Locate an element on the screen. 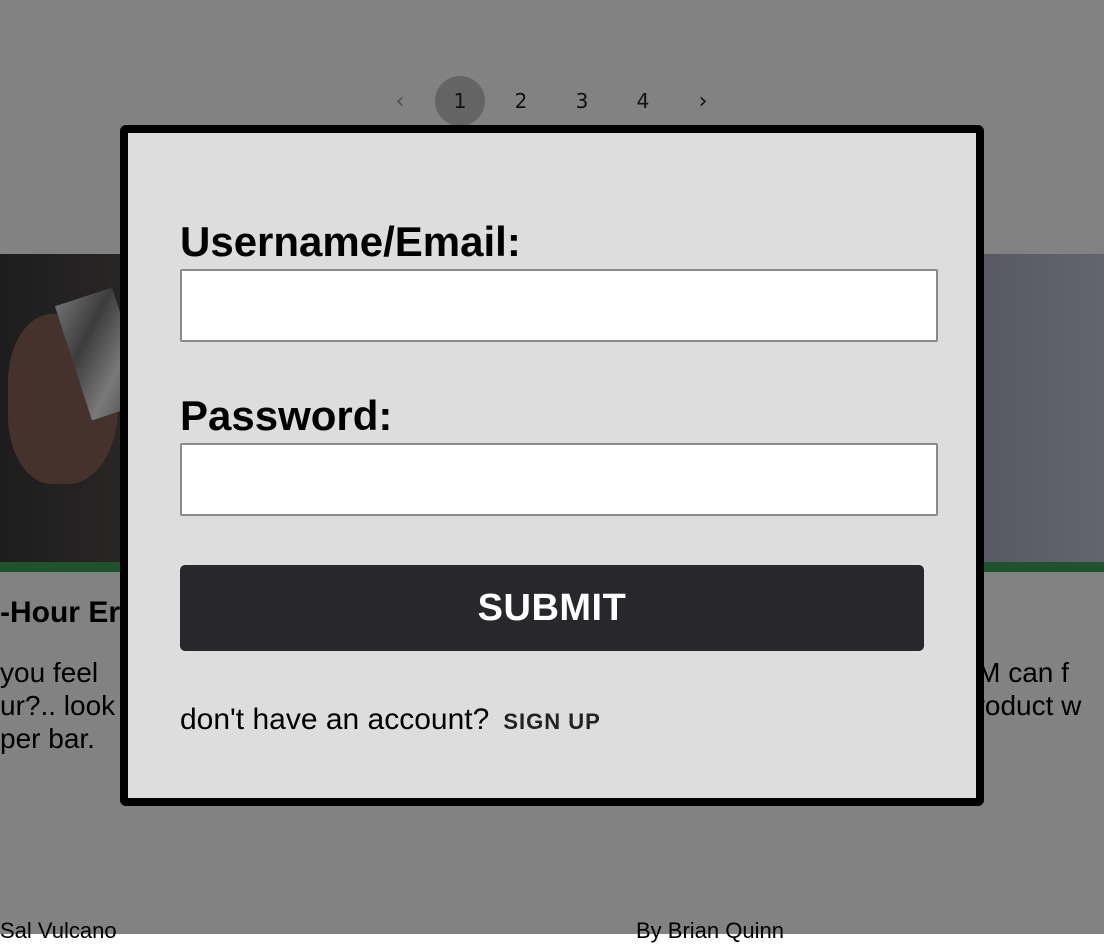  username-email-input is located at coordinates (559, 305).